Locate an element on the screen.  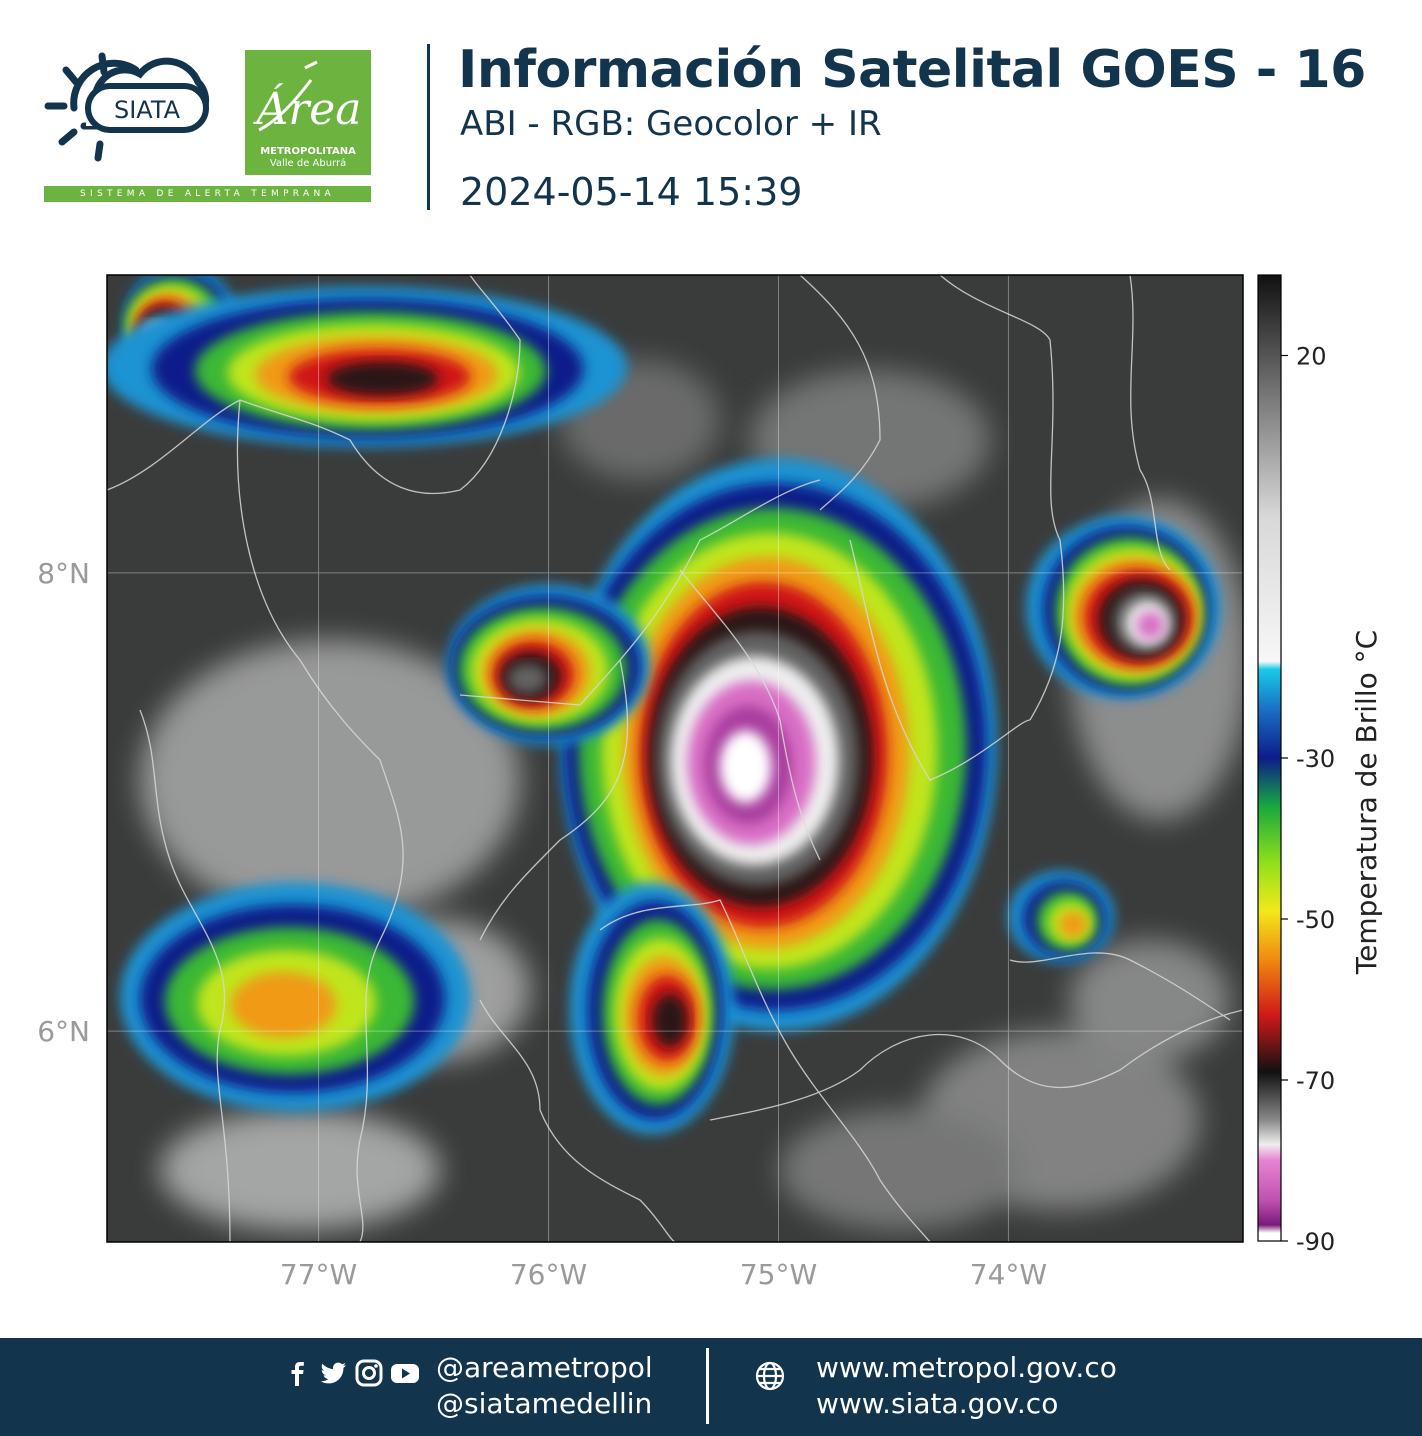
x-axis: 77°W 76°W 75°W 74°W is located at coordinates (663, 1274).